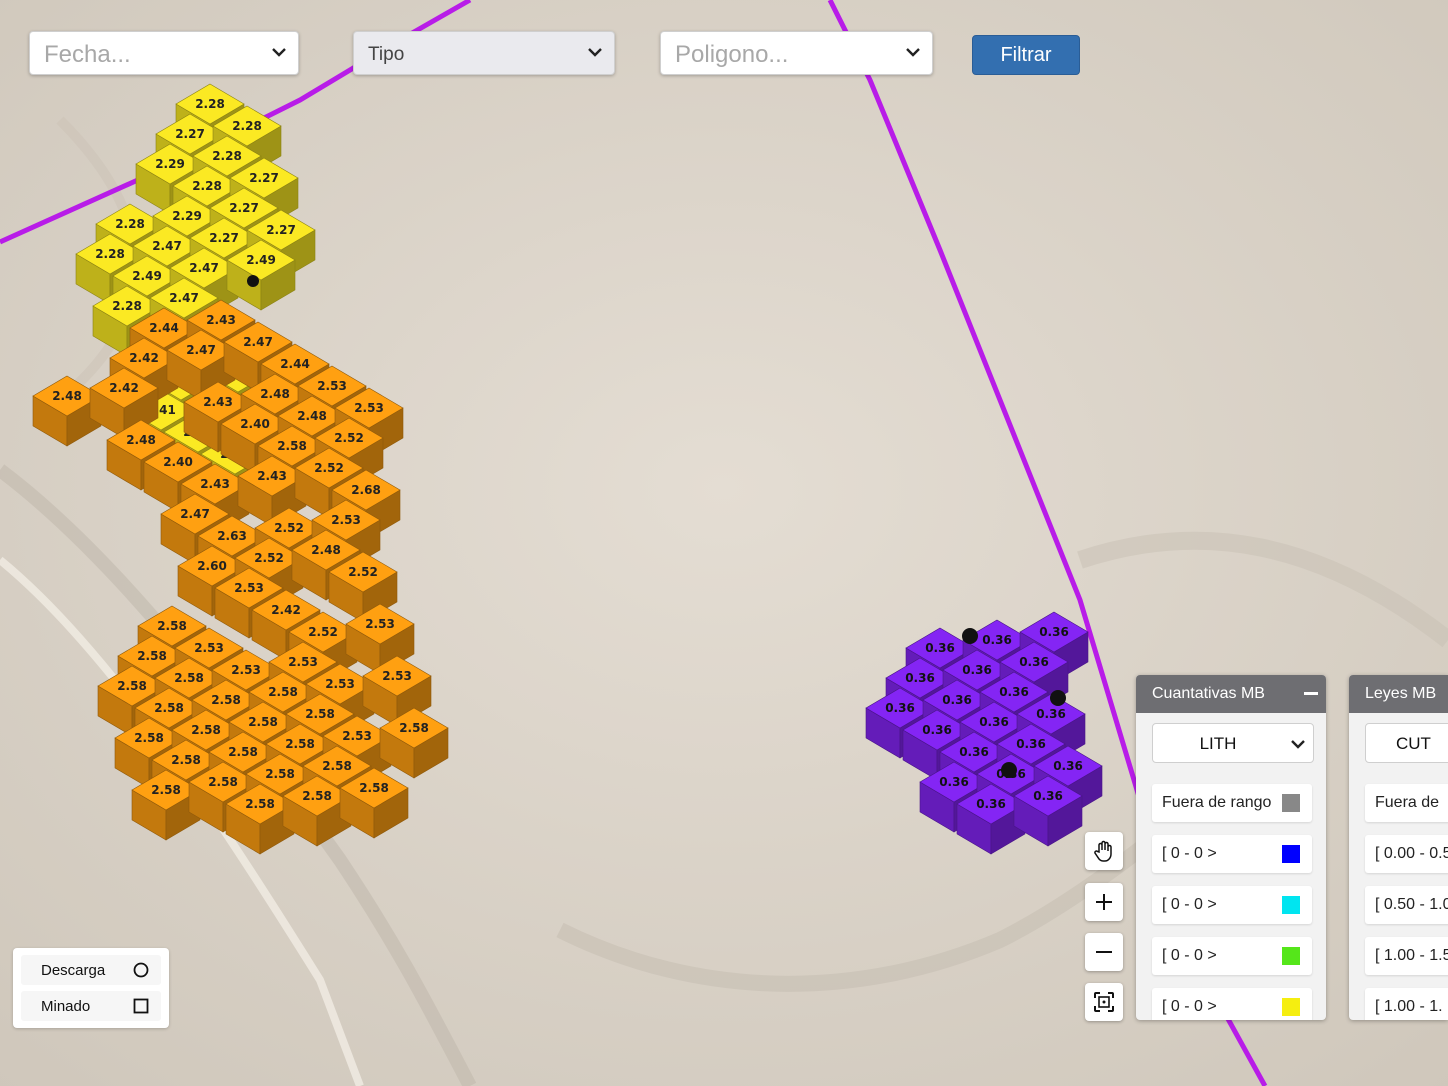 Image resolution: width=1448 pixels, height=1086 pixels. What do you see at coordinates (1104, 952) in the screenshot?
I see `zoom-out-button` at bounding box center [1104, 952].